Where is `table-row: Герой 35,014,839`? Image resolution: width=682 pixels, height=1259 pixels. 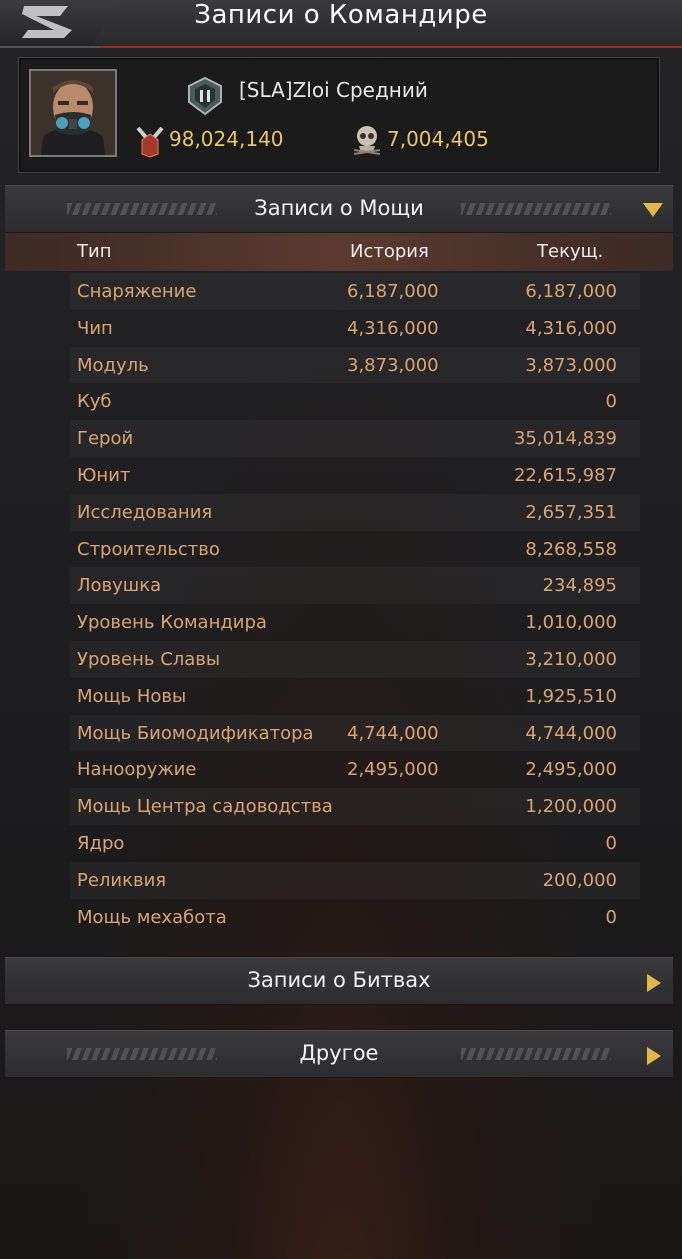
table-row: Герой 35,014,839 is located at coordinates (355, 438).